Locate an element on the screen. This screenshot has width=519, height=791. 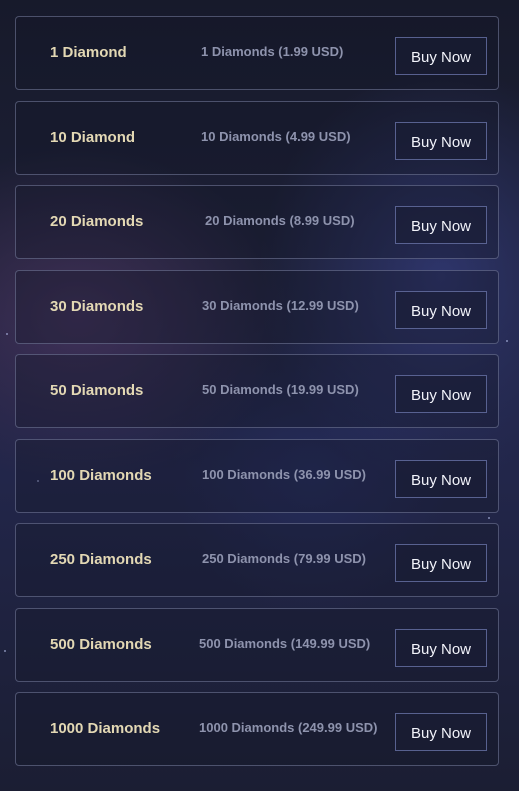
package-name: 500 Diamonds is located at coordinates (101, 644).